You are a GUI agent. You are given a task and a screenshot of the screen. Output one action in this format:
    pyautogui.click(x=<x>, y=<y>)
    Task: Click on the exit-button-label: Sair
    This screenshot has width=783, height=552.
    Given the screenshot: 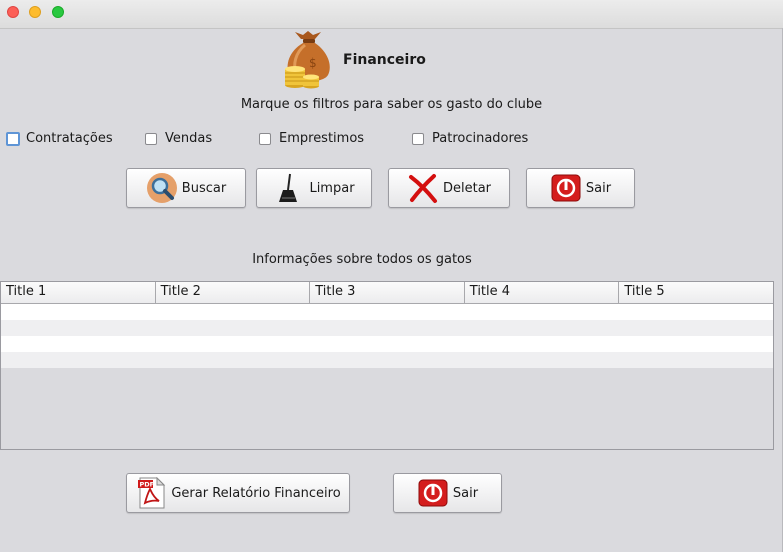 What is the action you would take?
    pyautogui.click(x=598, y=188)
    